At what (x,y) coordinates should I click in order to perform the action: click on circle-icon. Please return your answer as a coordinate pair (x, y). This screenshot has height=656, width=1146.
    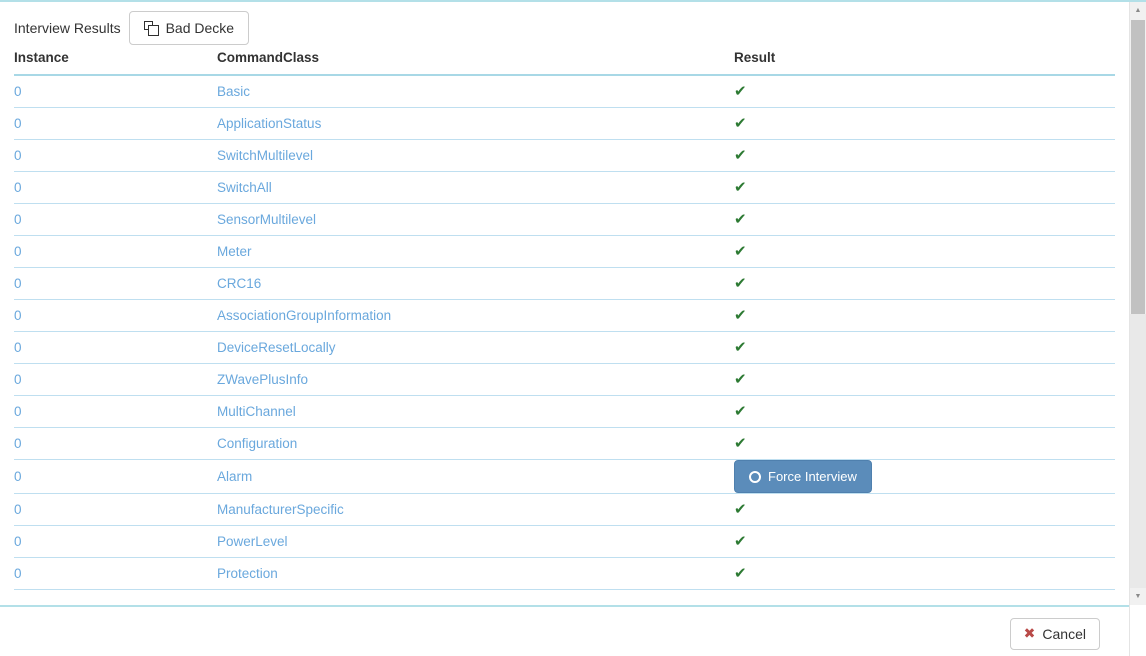
    Looking at the image, I should click on (755, 476).